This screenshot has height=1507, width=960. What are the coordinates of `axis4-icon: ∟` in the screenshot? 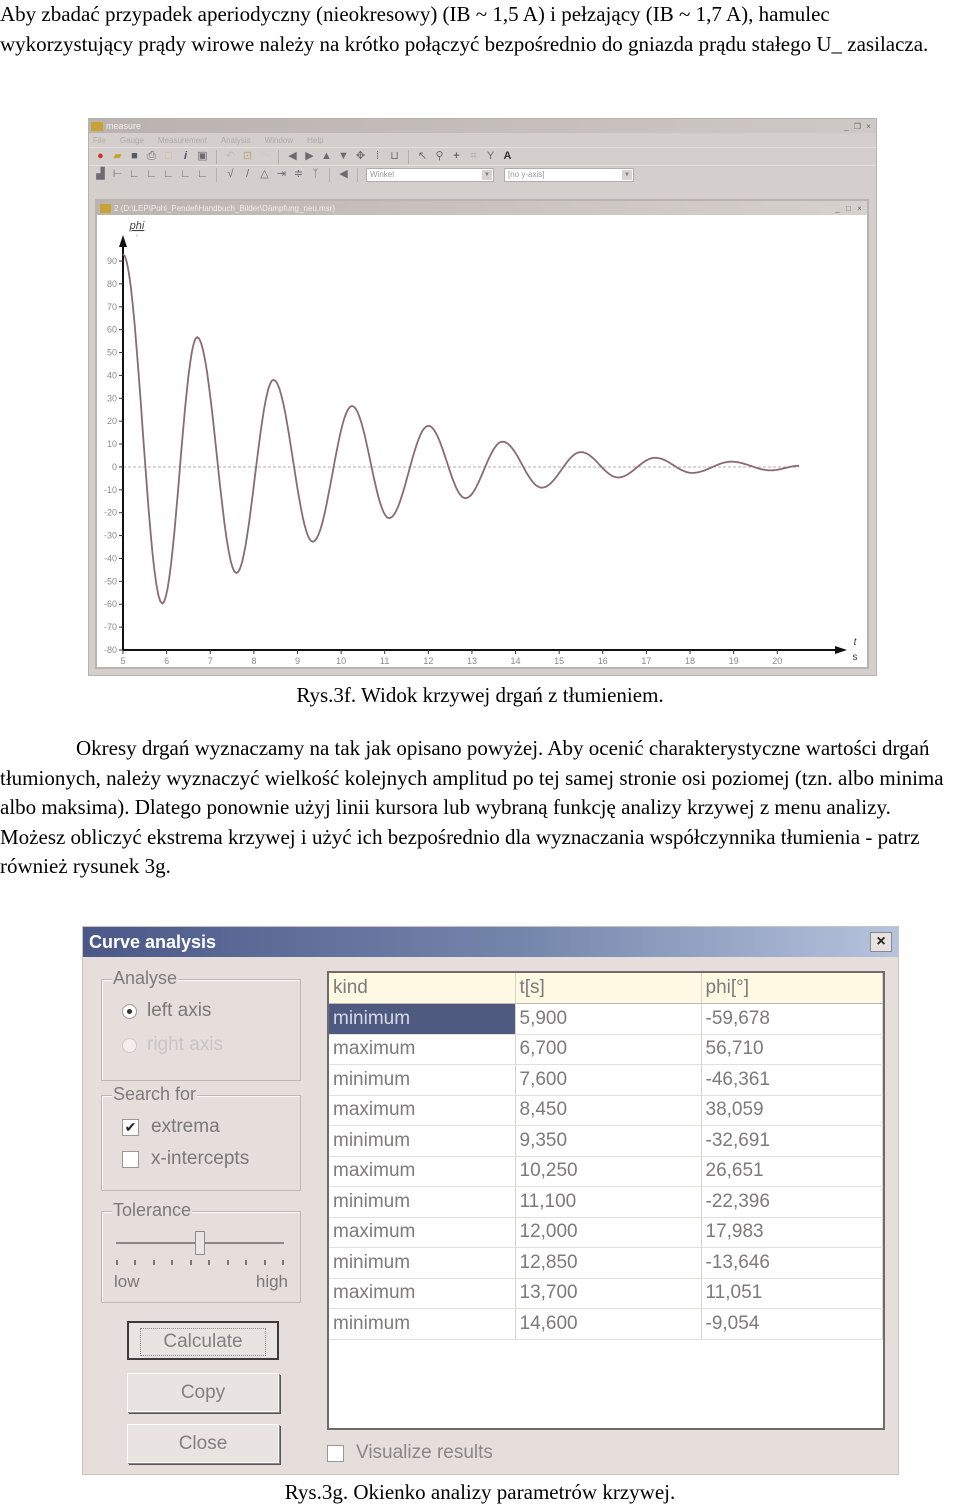 It's located at (185, 174).